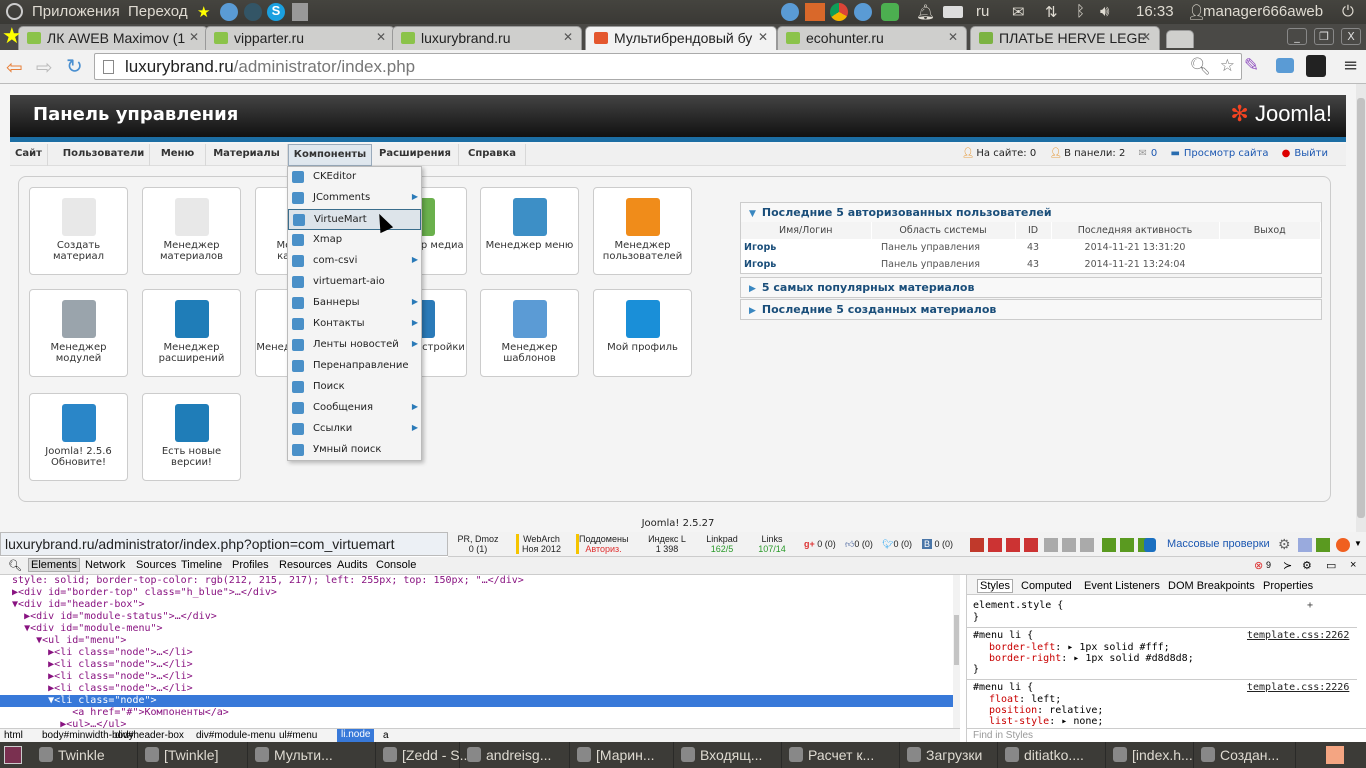  I want to click on tab-lk-aweb: ЛК AWEB Maximov (1 ✕, so click(113, 38).